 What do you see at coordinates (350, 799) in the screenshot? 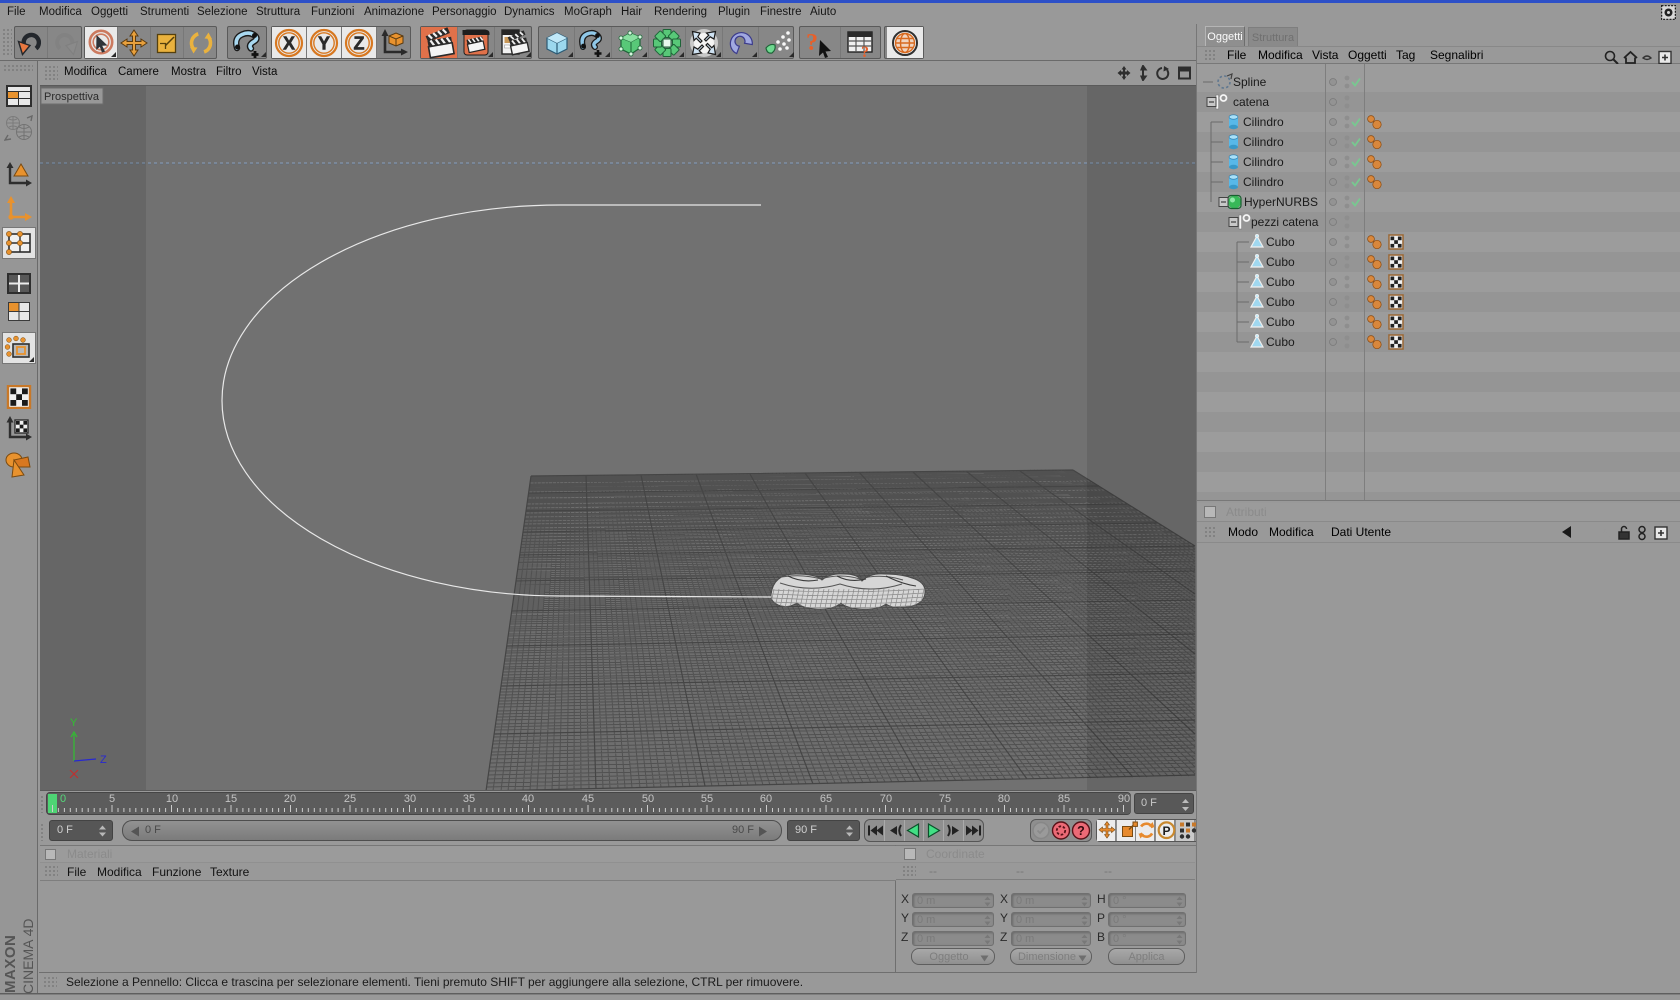
I see `svg-text: 25` at bounding box center [350, 799].